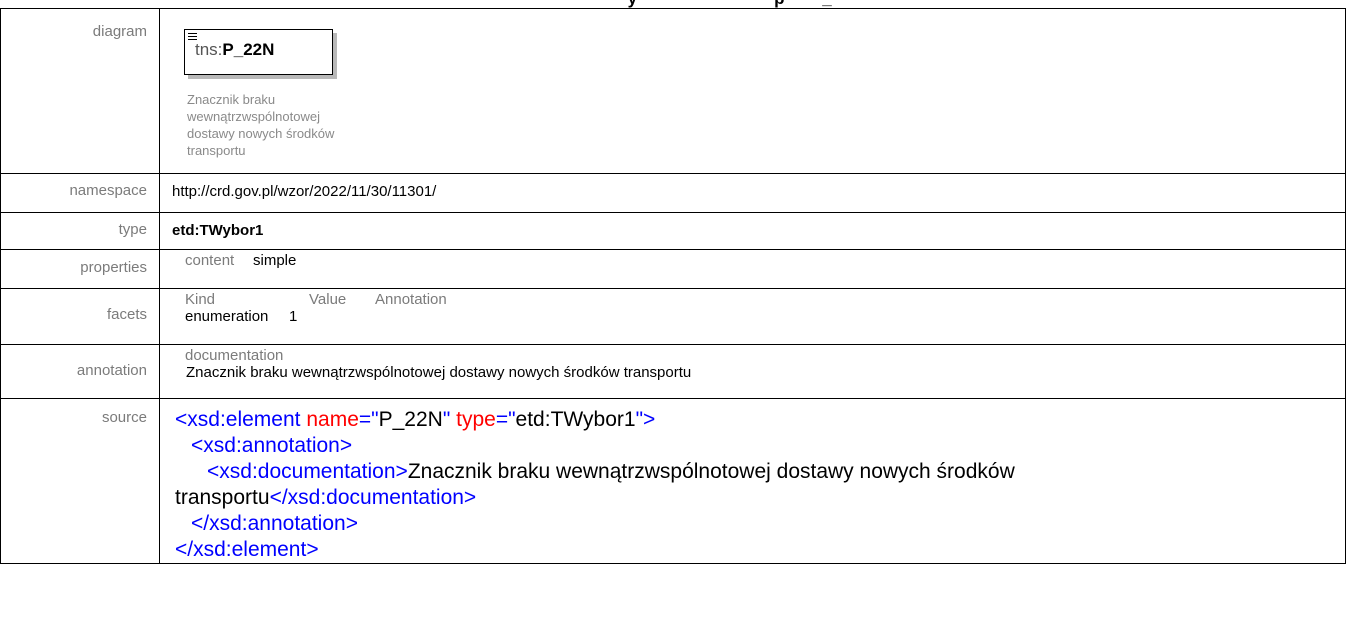  What do you see at coordinates (108, 190) in the screenshot?
I see `label-namespace: namespace` at bounding box center [108, 190].